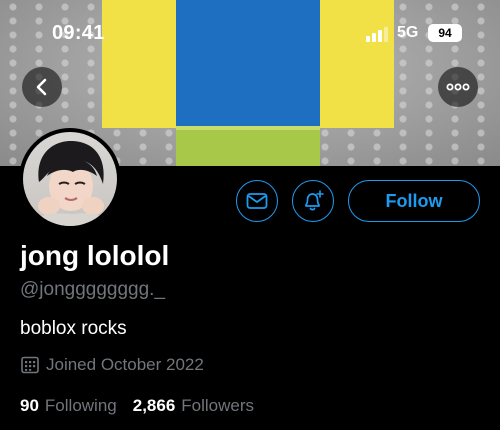 The width and height of the screenshot is (500, 430). Describe the element at coordinates (93, 289) in the screenshot. I see `user-handle: @jongggggggg._` at that location.